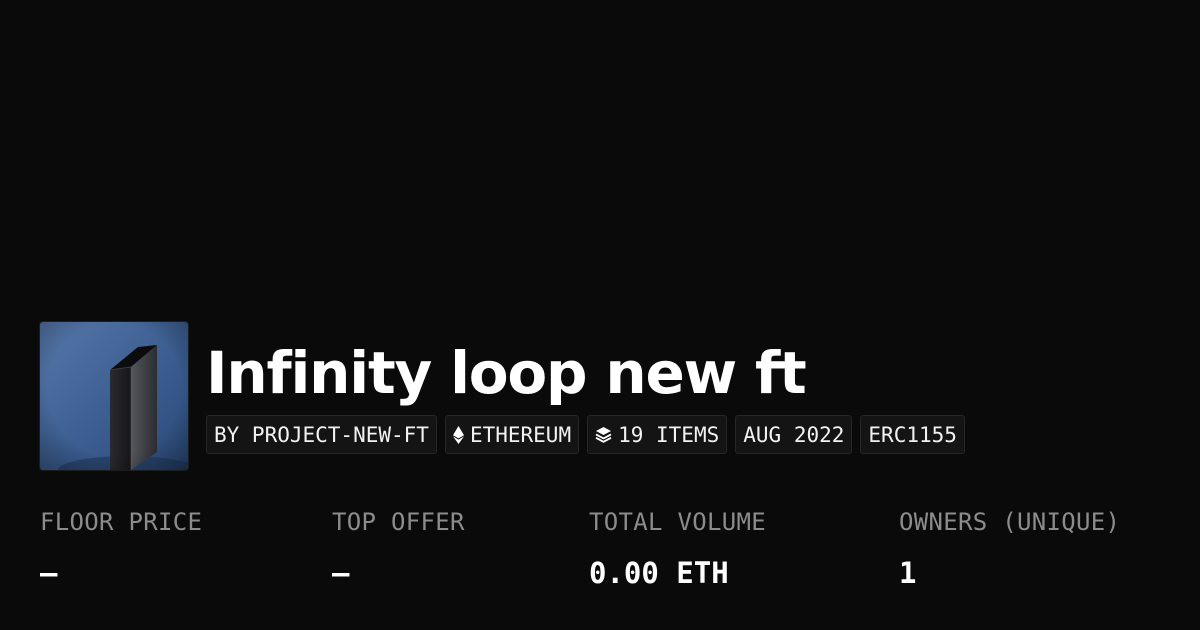 This screenshot has width=1200, height=630. I want to click on creator-tag-label: BY PROJECT-NEW-FT, so click(321, 434).